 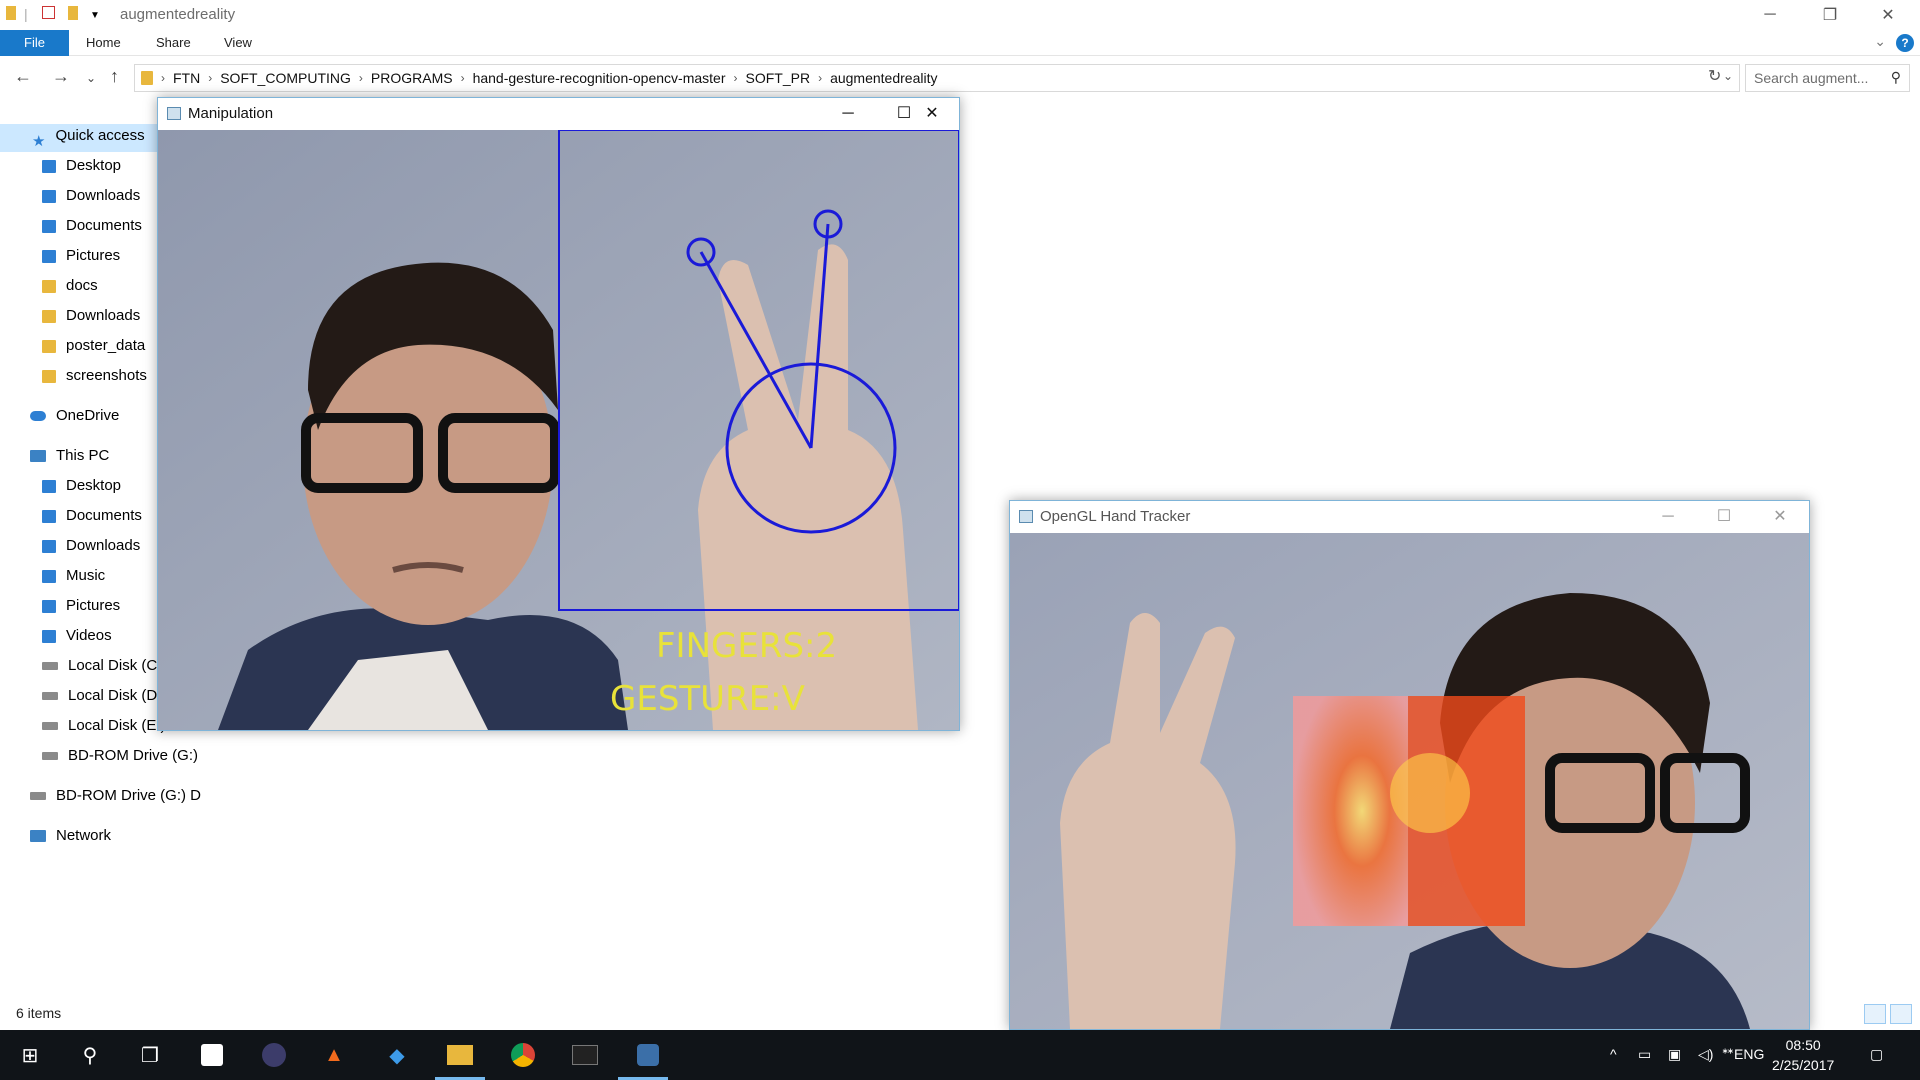 I want to click on sidebar-item-this-pc: This PC, so click(x=69, y=456).